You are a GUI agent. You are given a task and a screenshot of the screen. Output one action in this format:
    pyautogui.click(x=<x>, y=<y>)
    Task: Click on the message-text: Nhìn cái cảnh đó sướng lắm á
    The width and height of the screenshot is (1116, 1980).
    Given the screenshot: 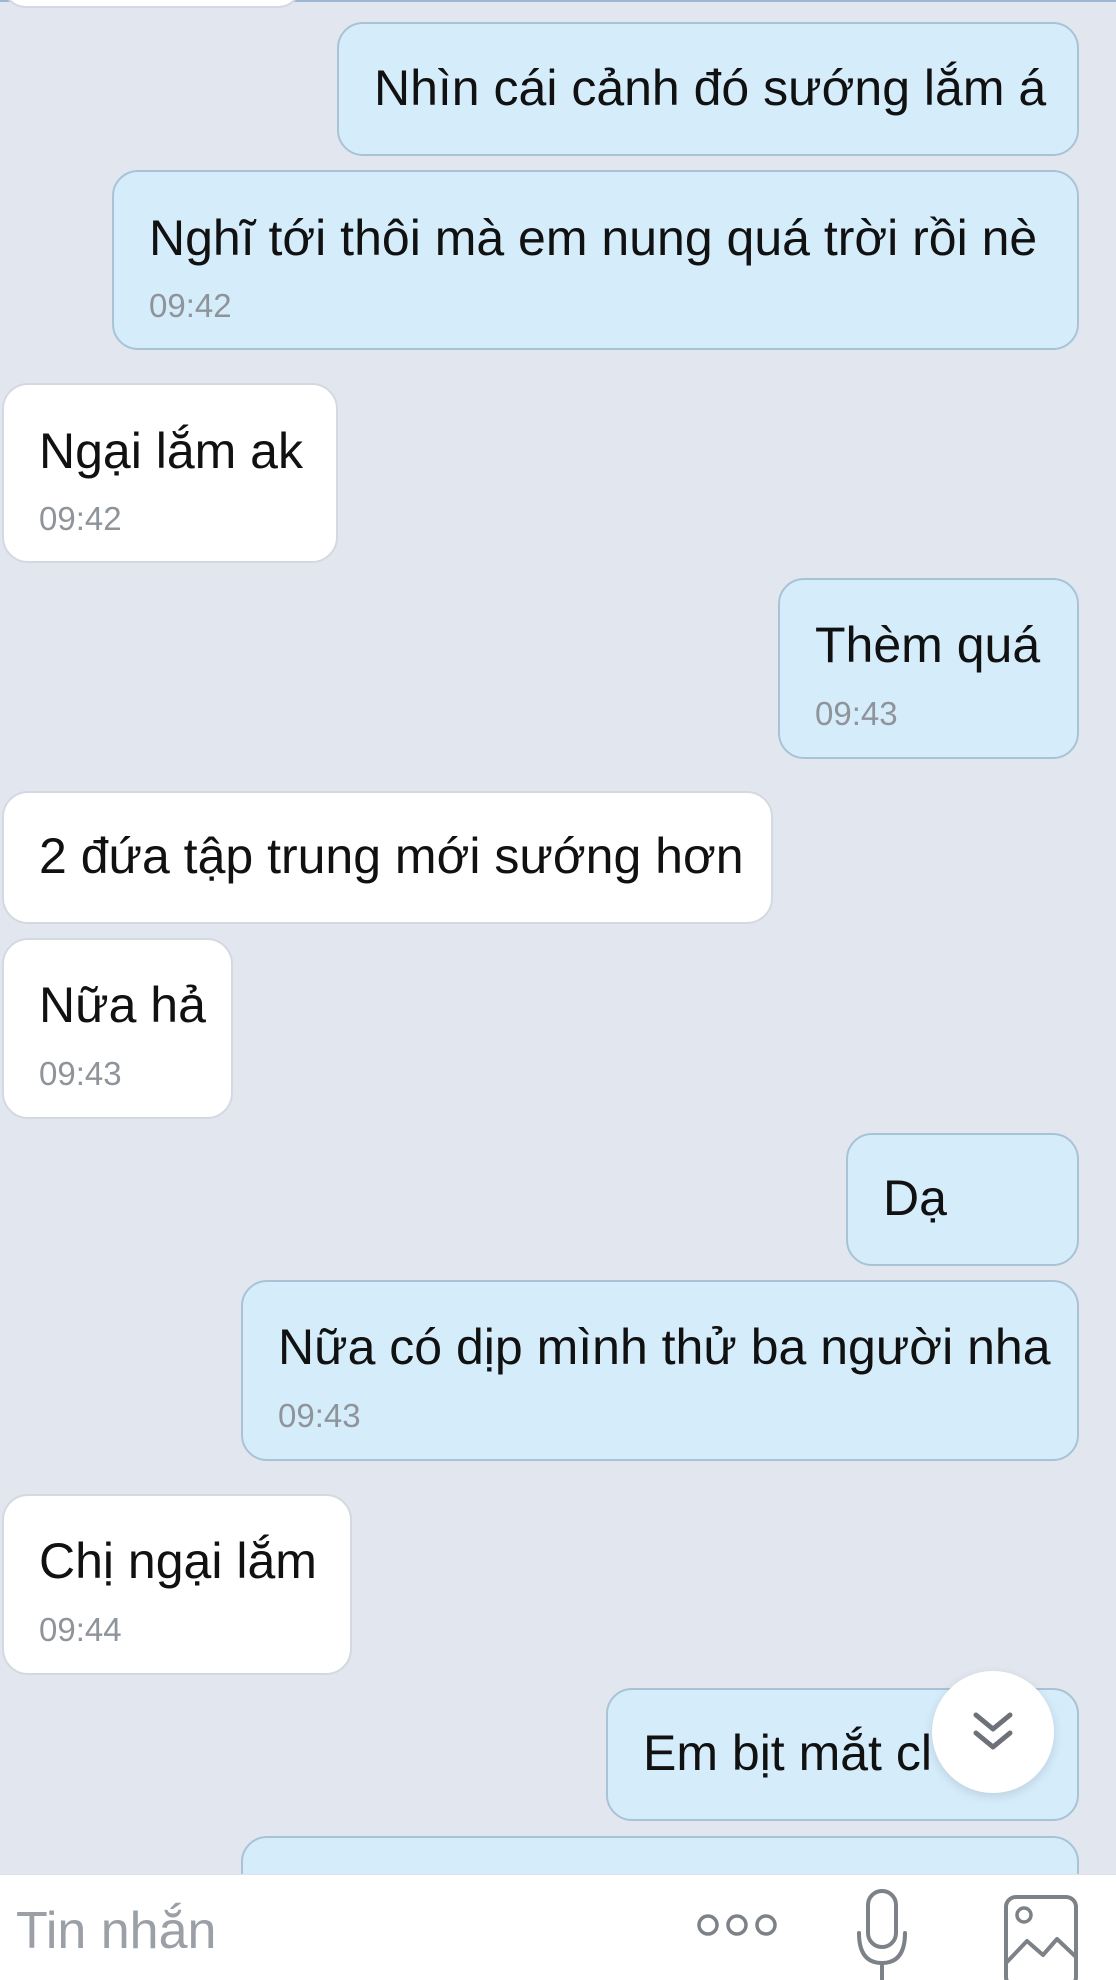 What is the action you would take?
    pyautogui.click(x=710, y=88)
    